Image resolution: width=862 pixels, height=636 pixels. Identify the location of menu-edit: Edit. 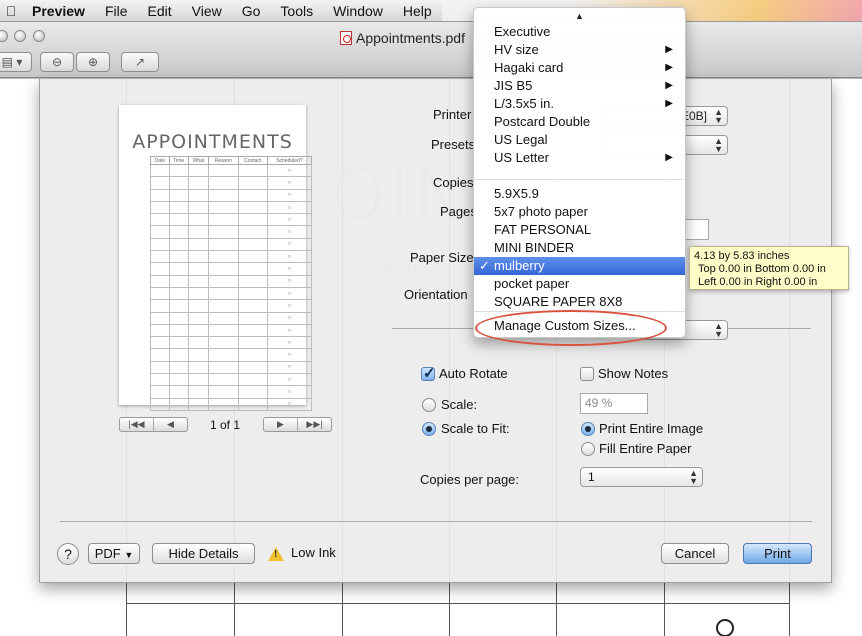
(160, 10).